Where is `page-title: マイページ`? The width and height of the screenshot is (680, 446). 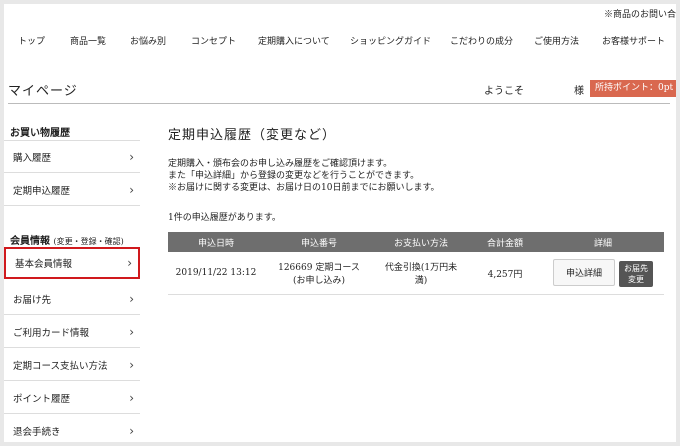 page-title: マイページ is located at coordinates (43, 91).